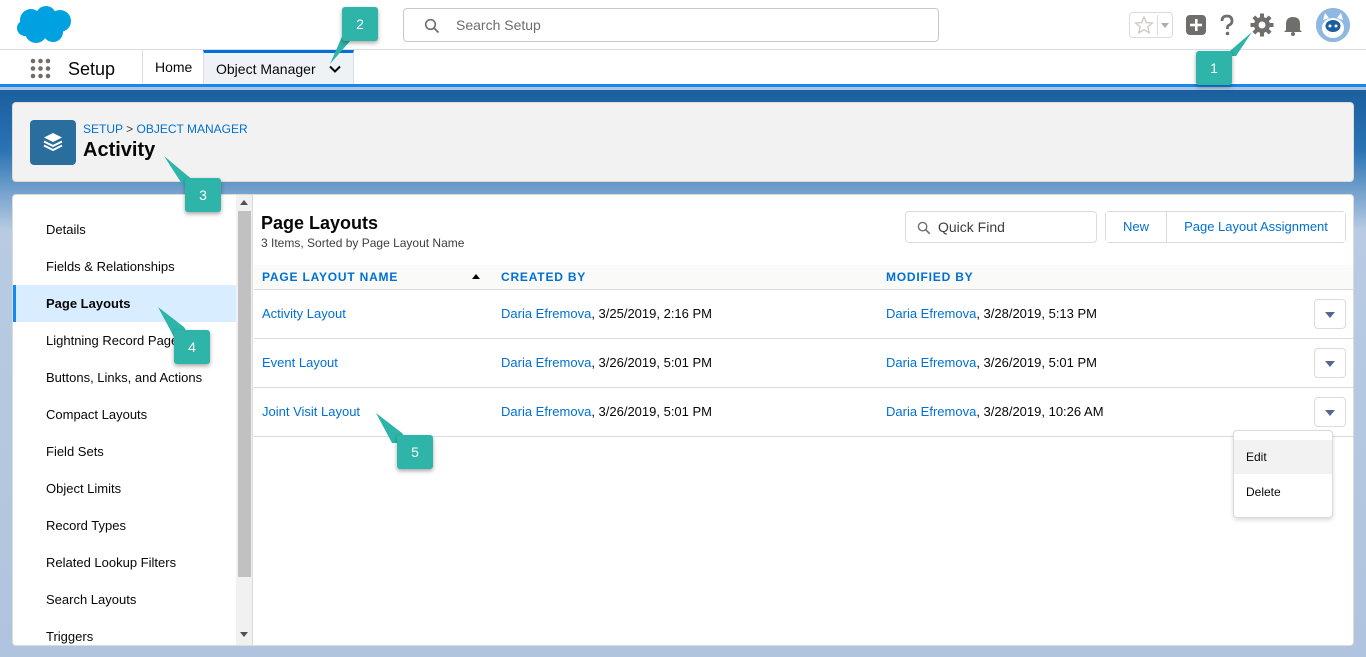 This screenshot has height=657, width=1366. What do you see at coordinates (1157, 25) in the screenshot?
I see `favorites-divider` at bounding box center [1157, 25].